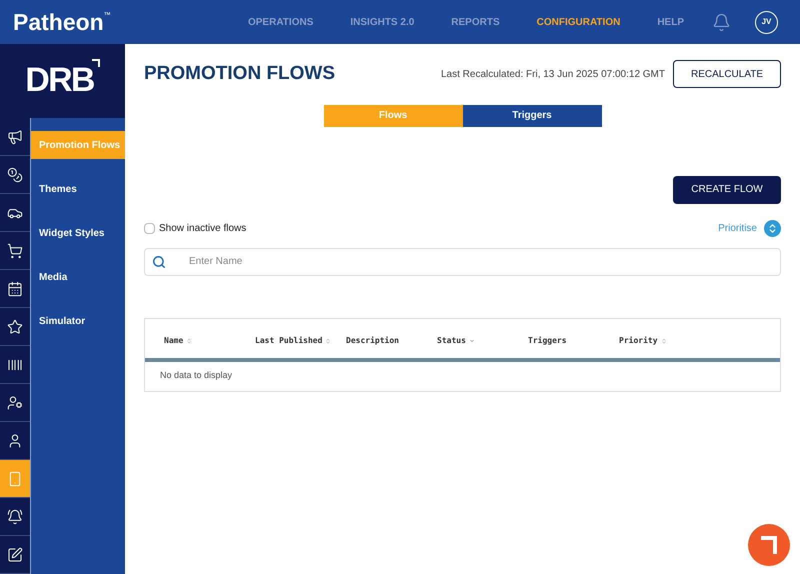  Describe the element at coordinates (15, 174) in the screenshot. I see `coins-icon` at that location.